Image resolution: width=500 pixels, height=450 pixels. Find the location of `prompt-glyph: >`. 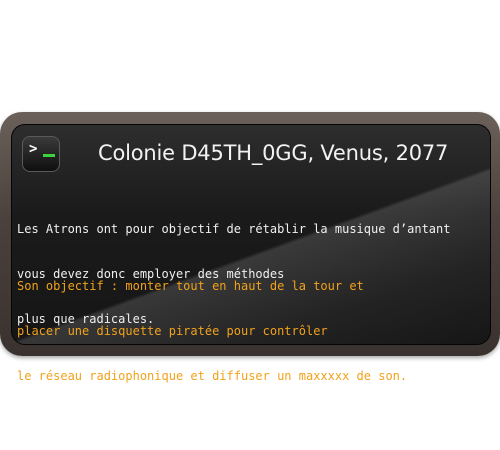

prompt-glyph: > is located at coordinates (33, 149).